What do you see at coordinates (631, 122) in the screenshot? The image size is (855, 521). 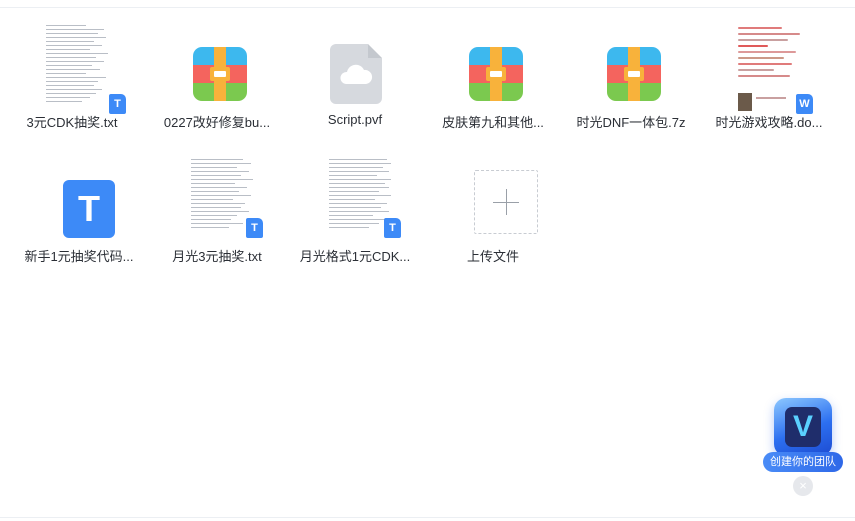 I see `file-name: 时光DNF一体包.7z` at bounding box center [631, 122].